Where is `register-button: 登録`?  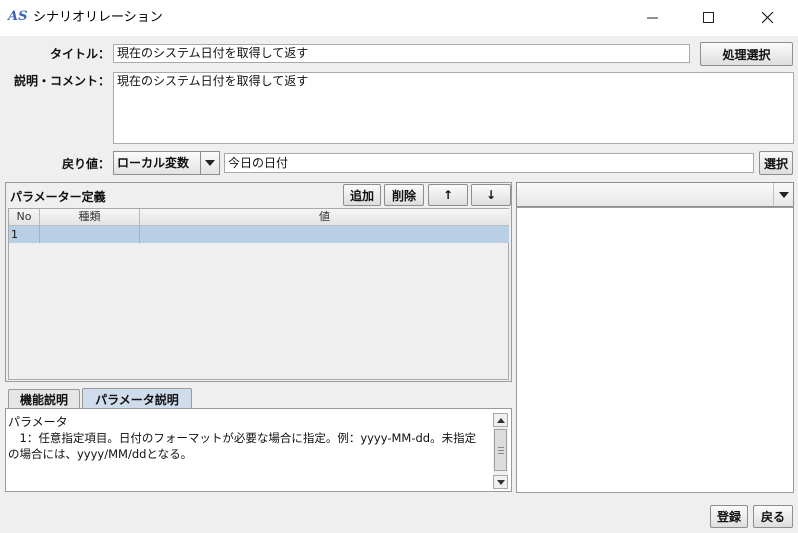
register-button: 登録 is located at coordinates (729, 516).